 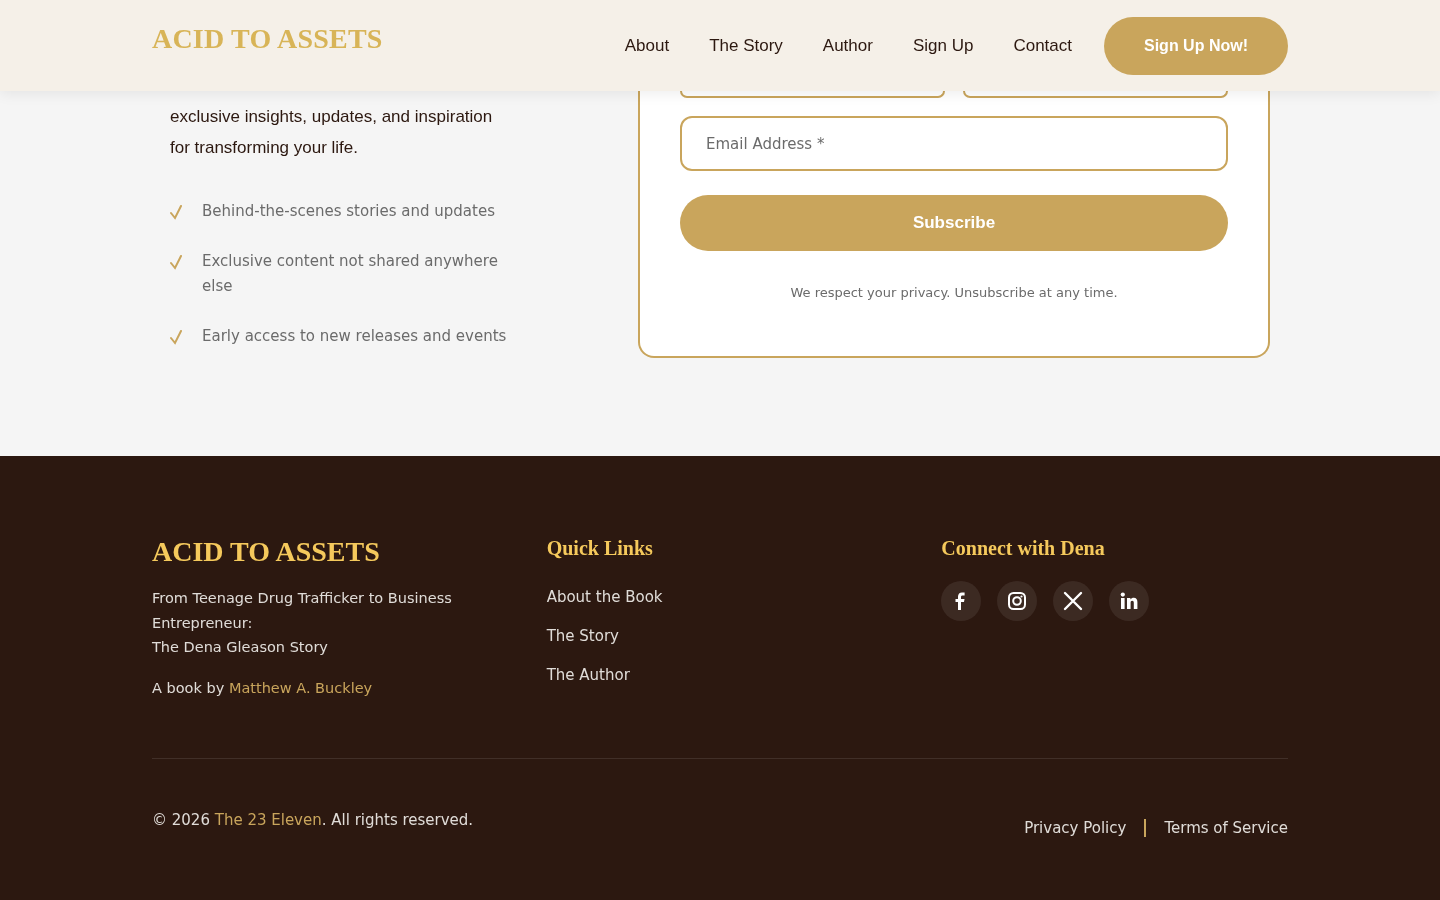 What do you see at coordinates (332, 132) in the screenshot?
I see `intro-text: exclusive insights, updates, and inspiration for transforming your life.` at bounding box center [332, 132].